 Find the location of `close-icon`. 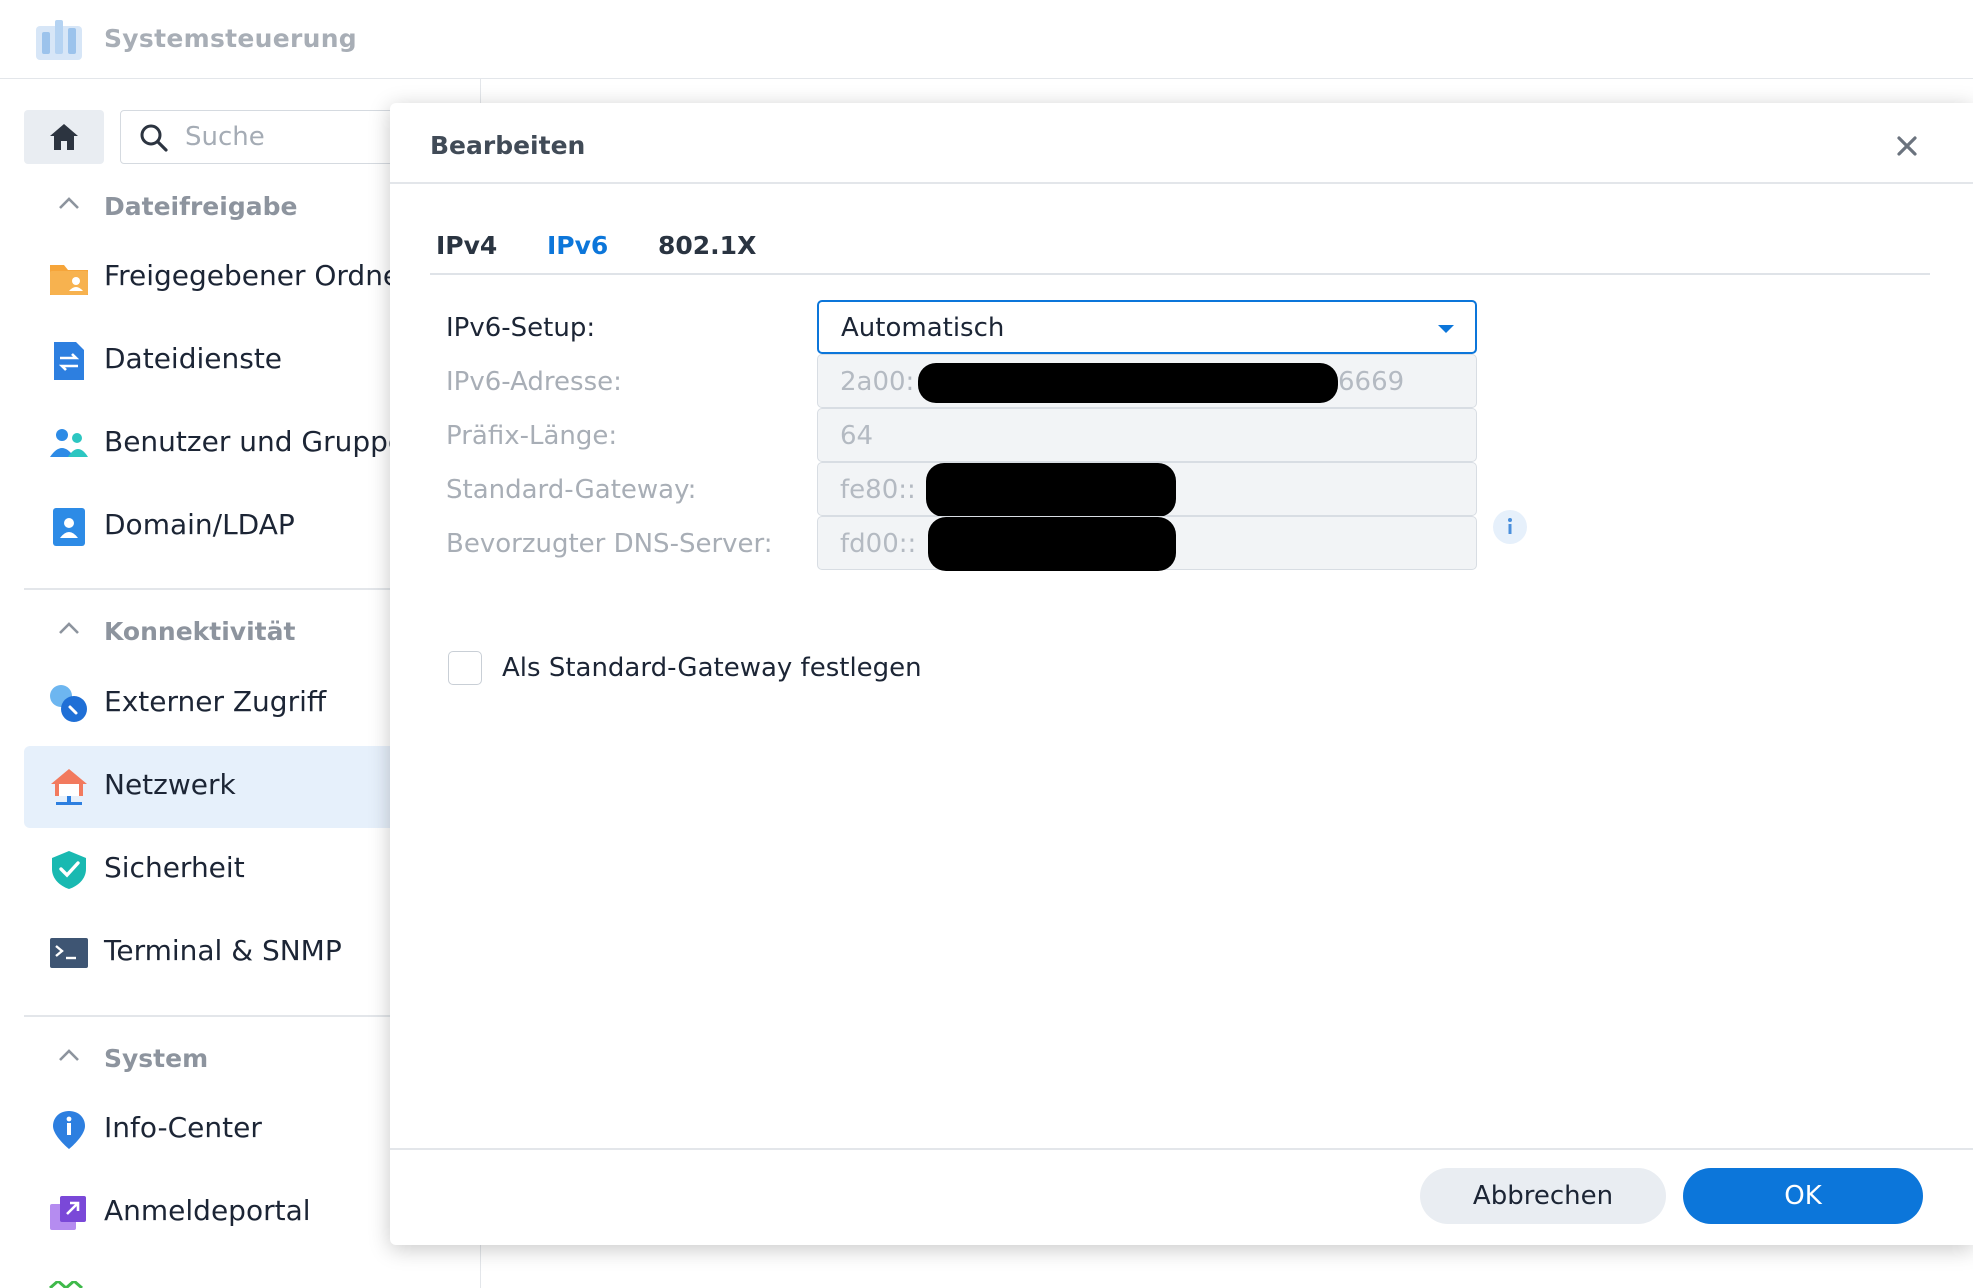

close-icon is located at coordinates (1907, 146).